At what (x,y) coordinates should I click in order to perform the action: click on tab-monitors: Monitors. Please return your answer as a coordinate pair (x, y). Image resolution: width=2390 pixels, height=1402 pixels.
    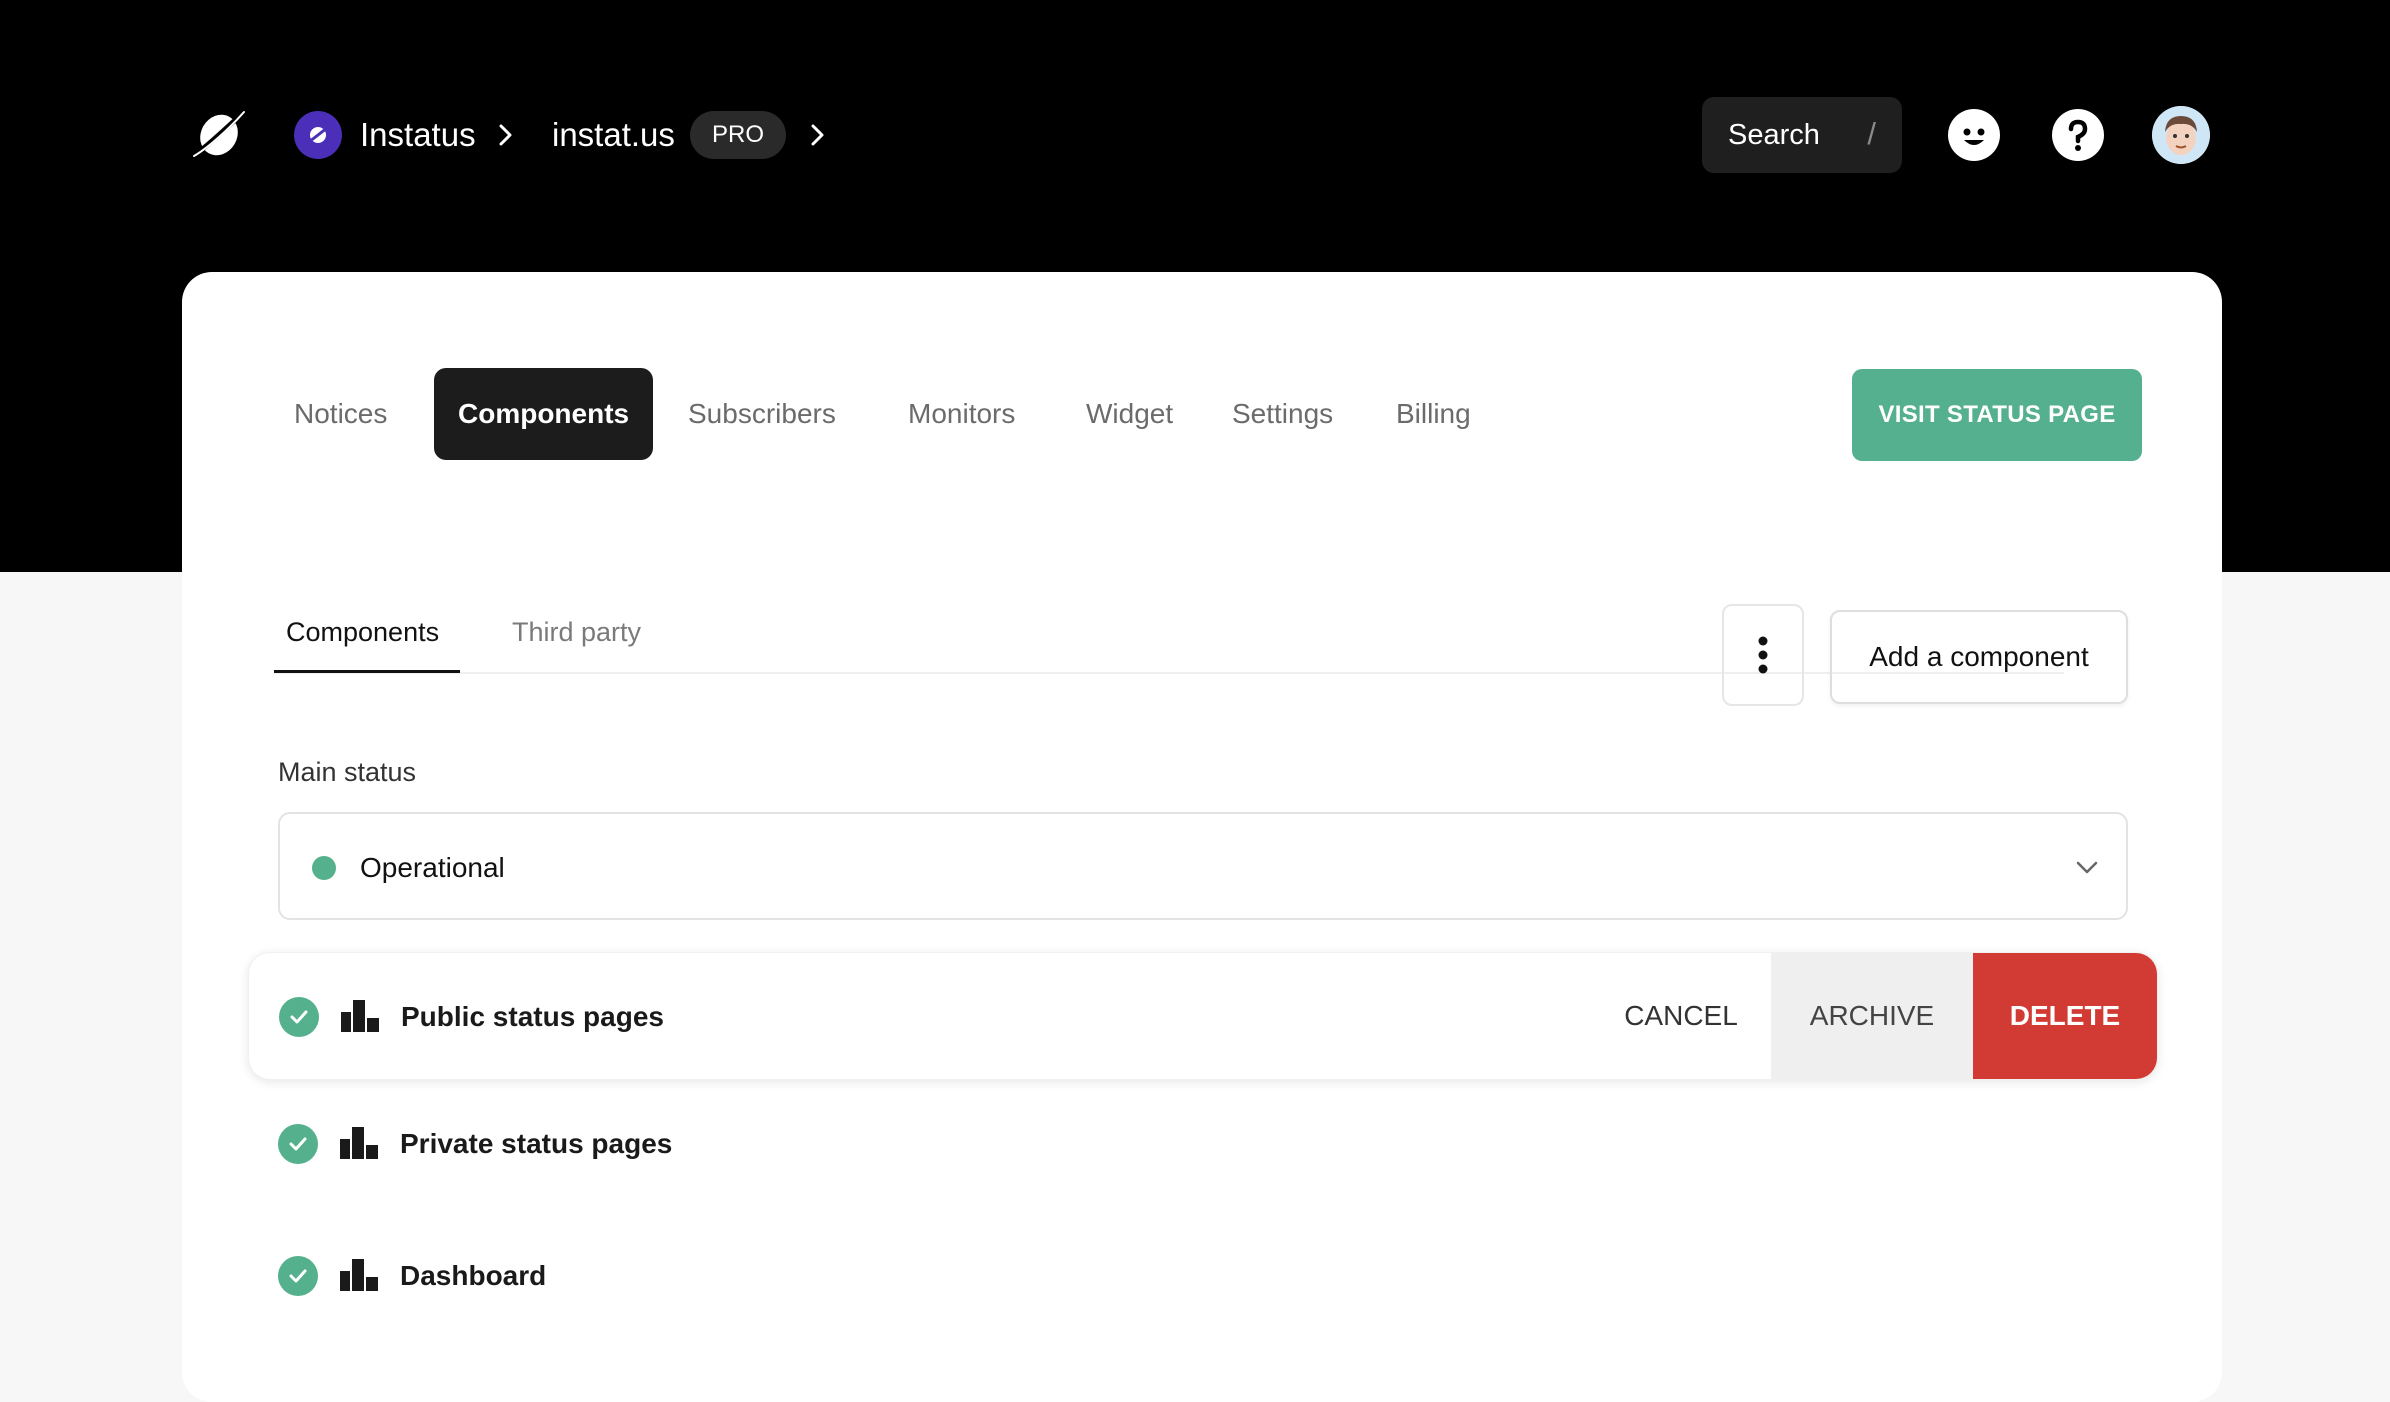
    Looking at the image, I should click on (961, 414).